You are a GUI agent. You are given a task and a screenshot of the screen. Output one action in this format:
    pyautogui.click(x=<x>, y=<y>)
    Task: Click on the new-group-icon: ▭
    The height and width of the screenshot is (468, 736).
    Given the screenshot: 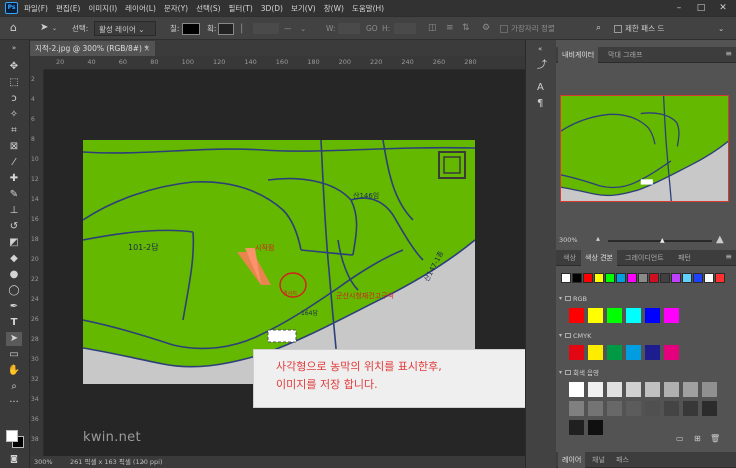 What is the action you would take?
    pyautogui.click(x=680, y=438)
    